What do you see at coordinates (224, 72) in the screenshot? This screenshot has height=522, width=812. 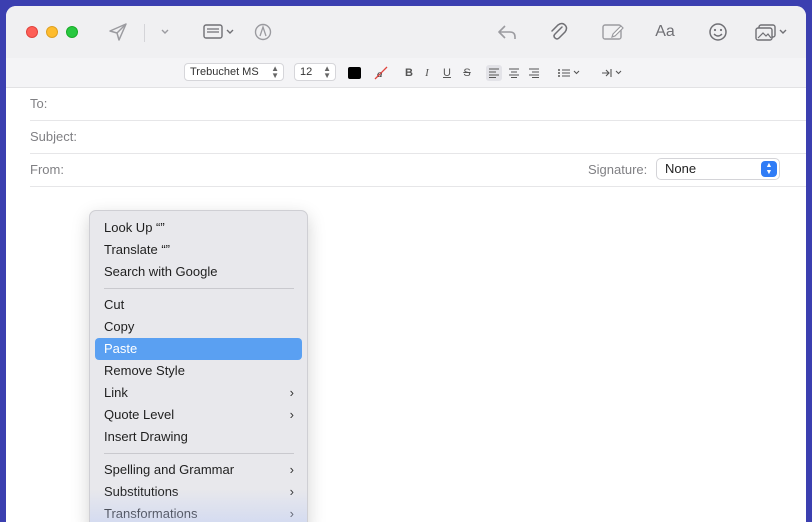 I see `font-family-value: Trebuchet MS` at bounding box center [224, 72].